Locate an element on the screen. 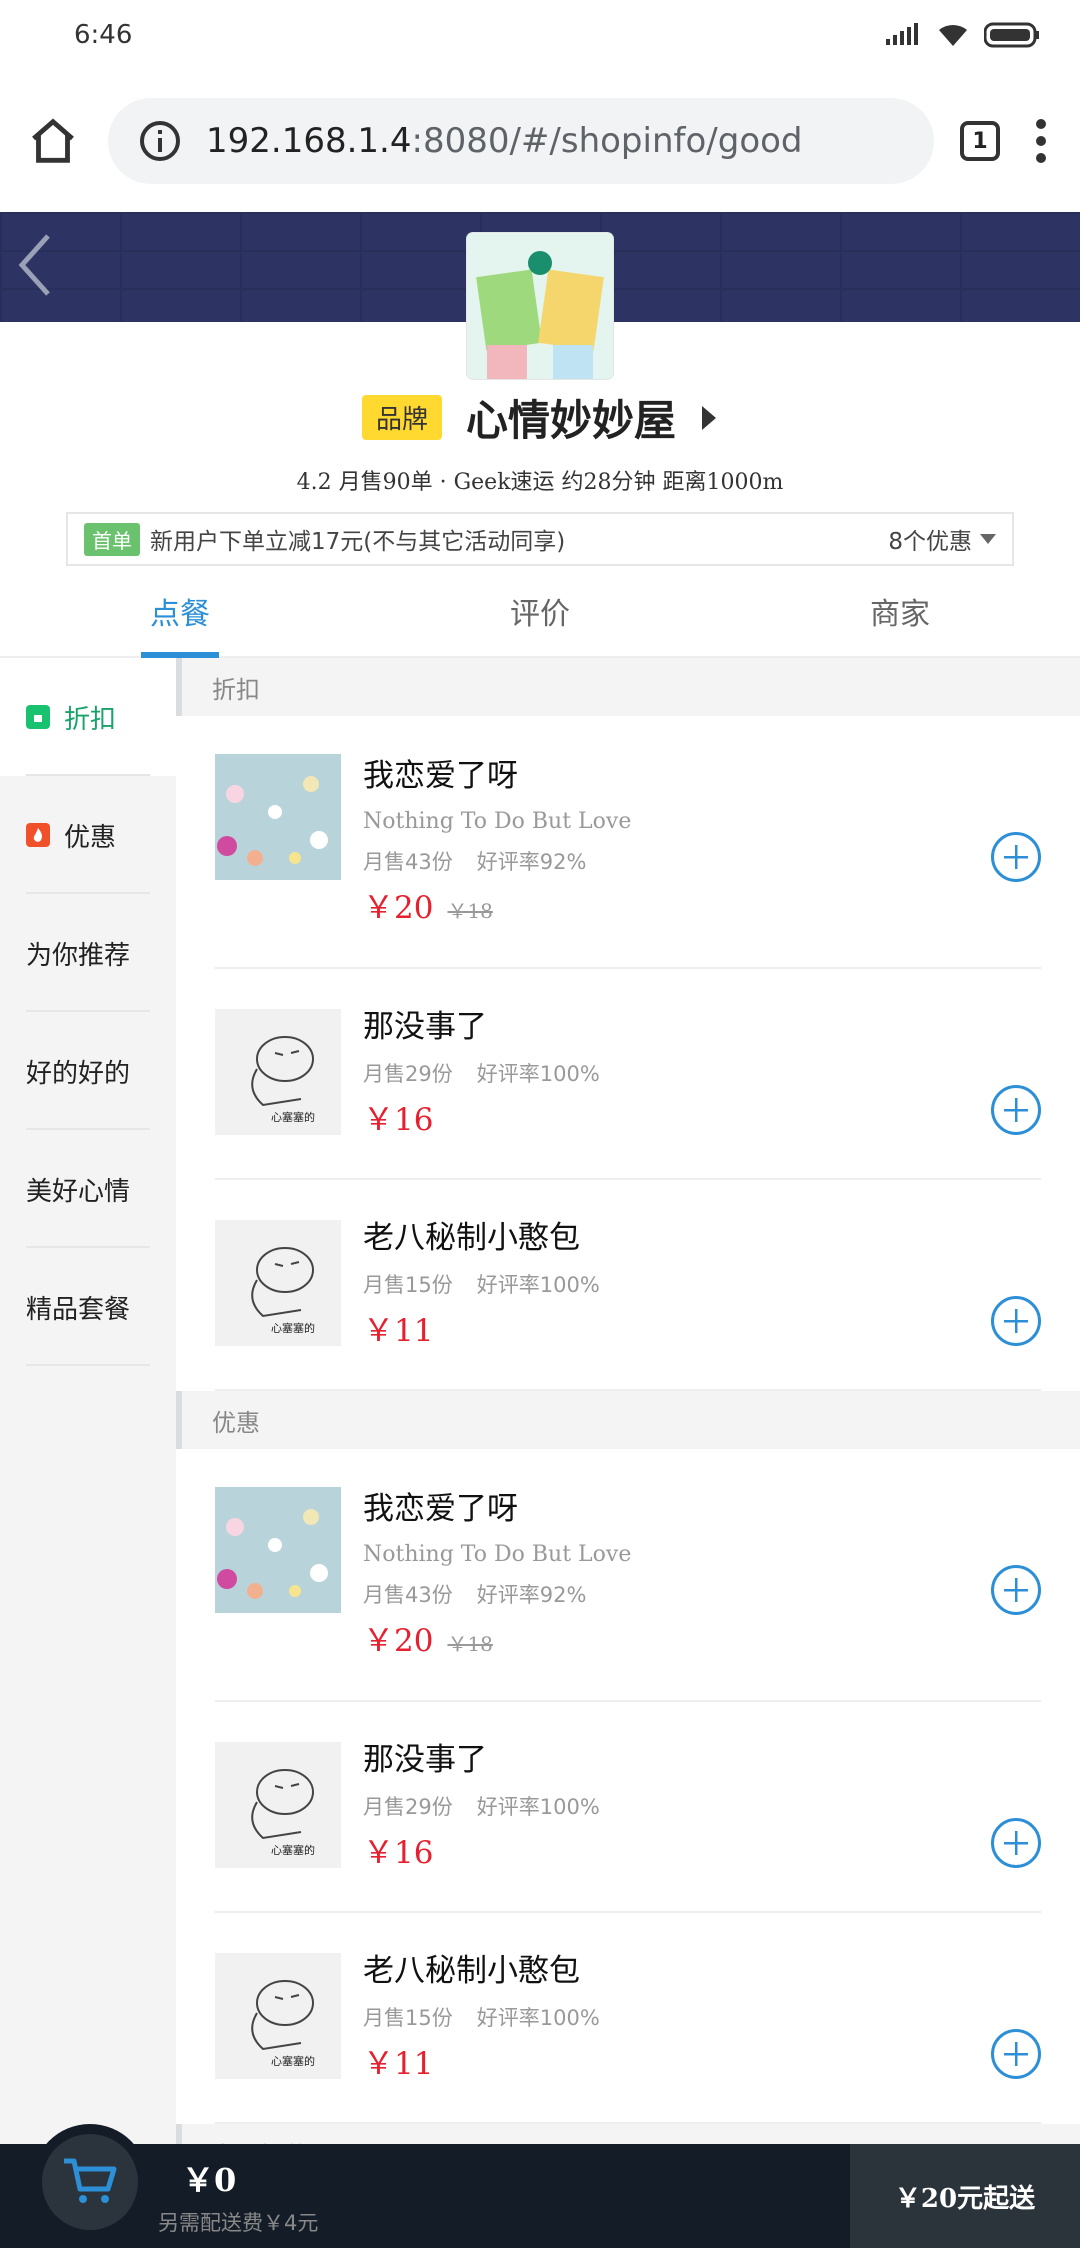  tab-reviews: 评价 is located at coordinates (540, 611).